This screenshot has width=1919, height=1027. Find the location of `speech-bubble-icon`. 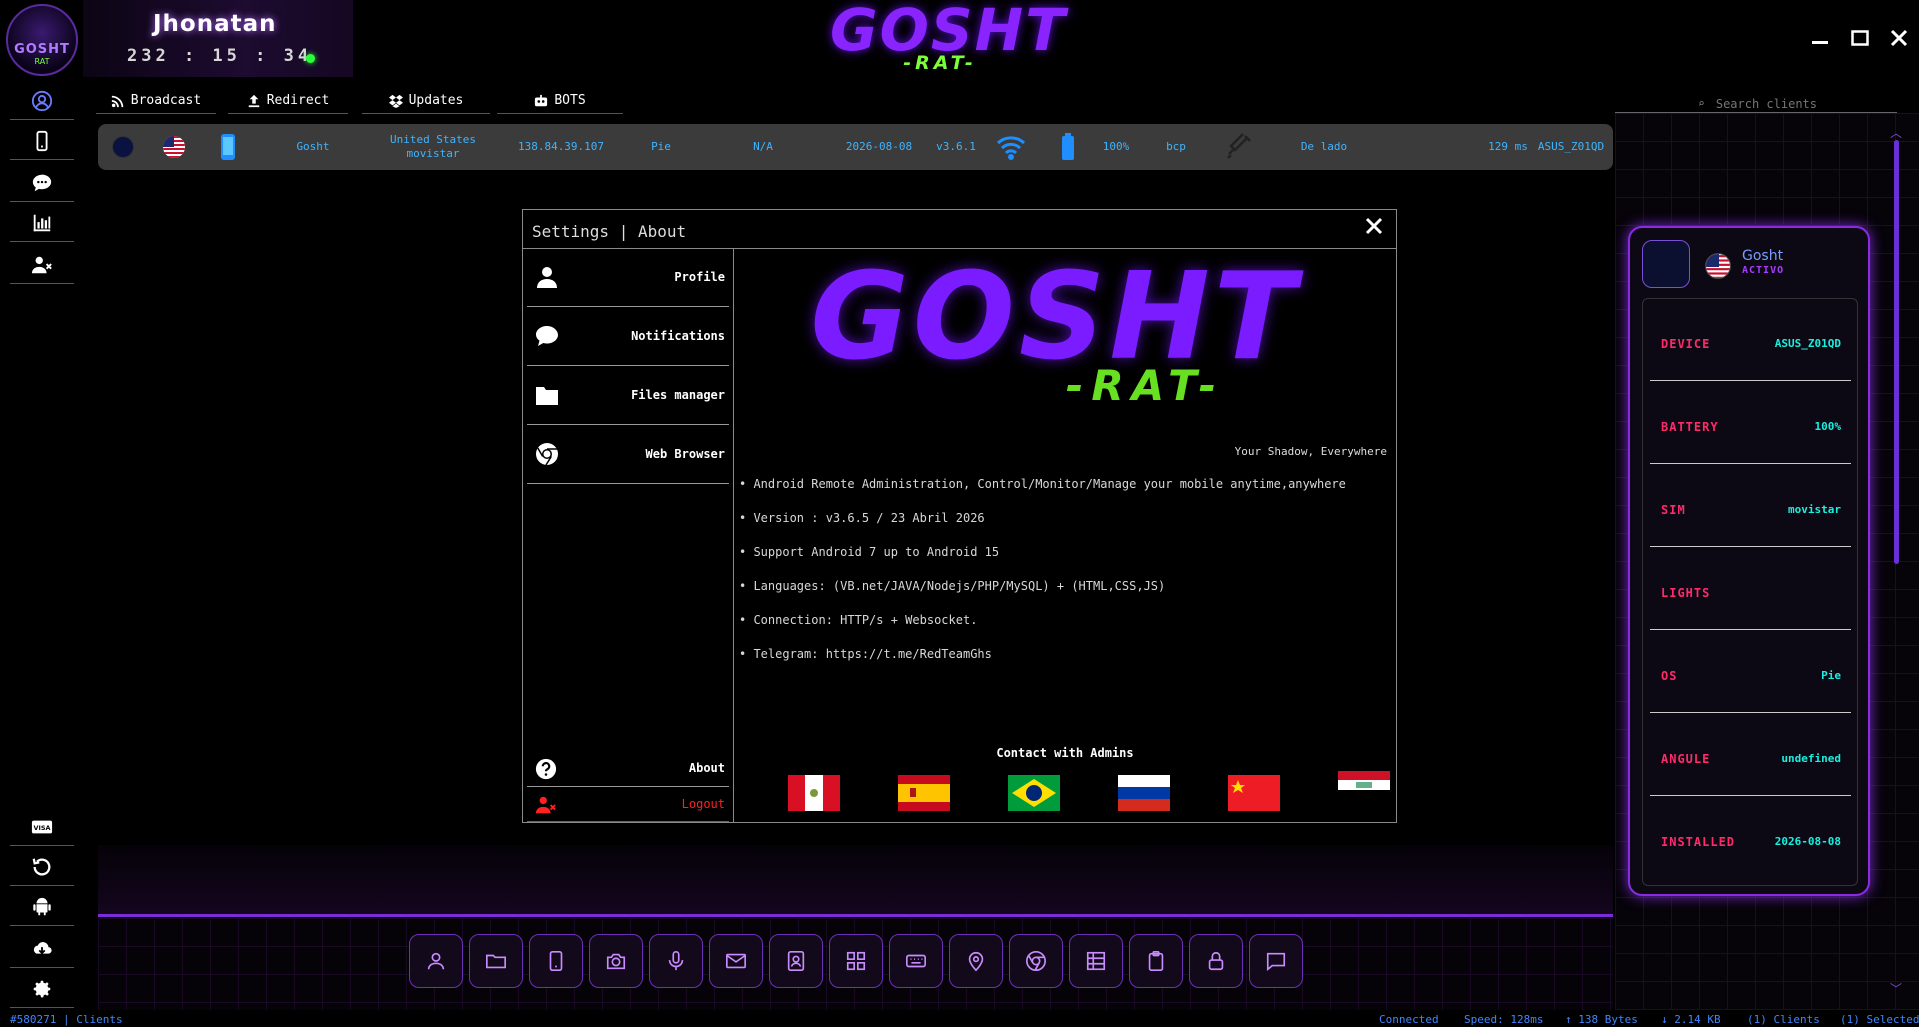

speech-bubble-icon is located at coordinates (547, 336).